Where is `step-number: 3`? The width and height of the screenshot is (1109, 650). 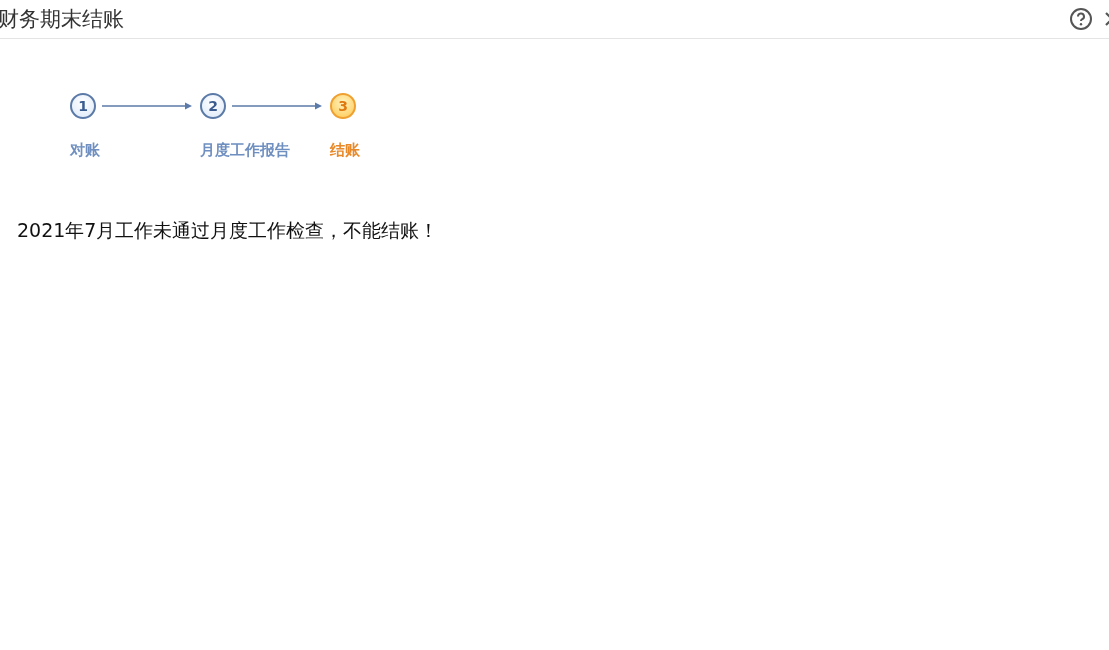
step-number: 3 is located at coordinates (343, 106).